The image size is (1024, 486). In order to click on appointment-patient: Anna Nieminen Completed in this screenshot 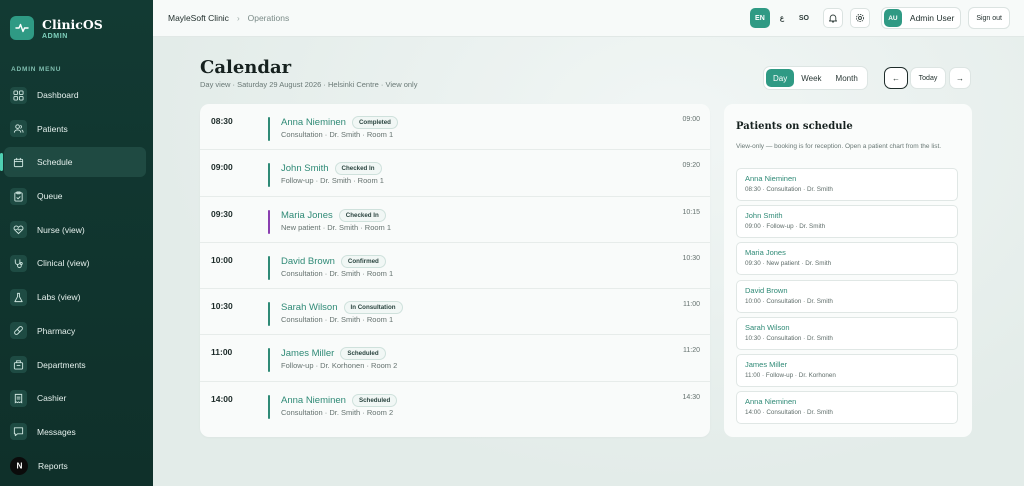, I will do `click(339, 122)`.